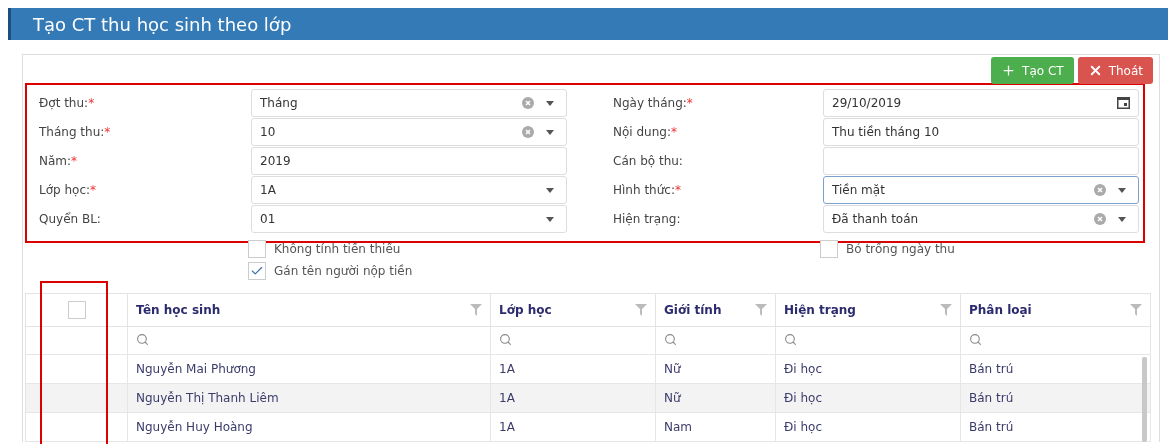 The image size is (1168, 444). I want to click on dropdown-field: 1A, so click(409, 190).